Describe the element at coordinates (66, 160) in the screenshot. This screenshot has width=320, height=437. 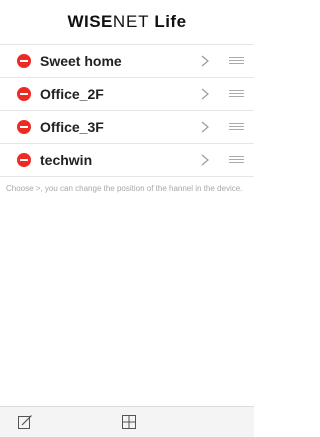
I see `channel-label: techwin` at that location.